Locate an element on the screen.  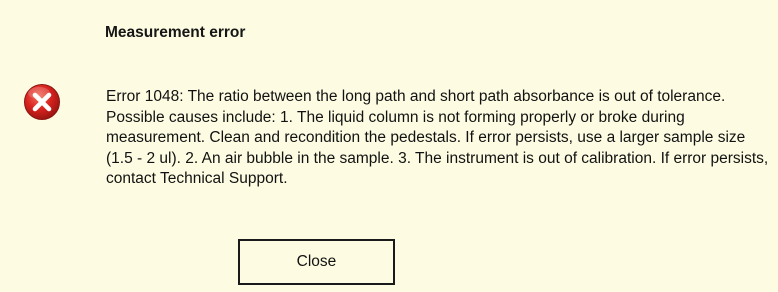
dialog-title: Measurement error is located at coordinates (175, 32).